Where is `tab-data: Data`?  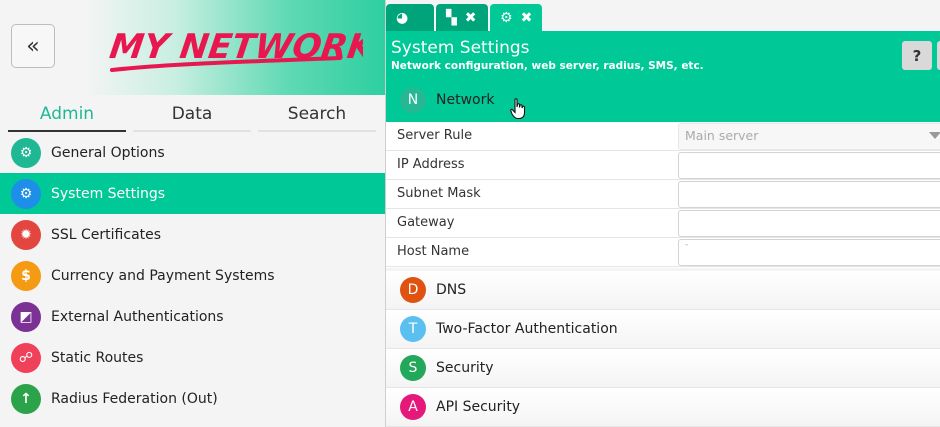
tab-data: Data is located at coordinates (192, 115).